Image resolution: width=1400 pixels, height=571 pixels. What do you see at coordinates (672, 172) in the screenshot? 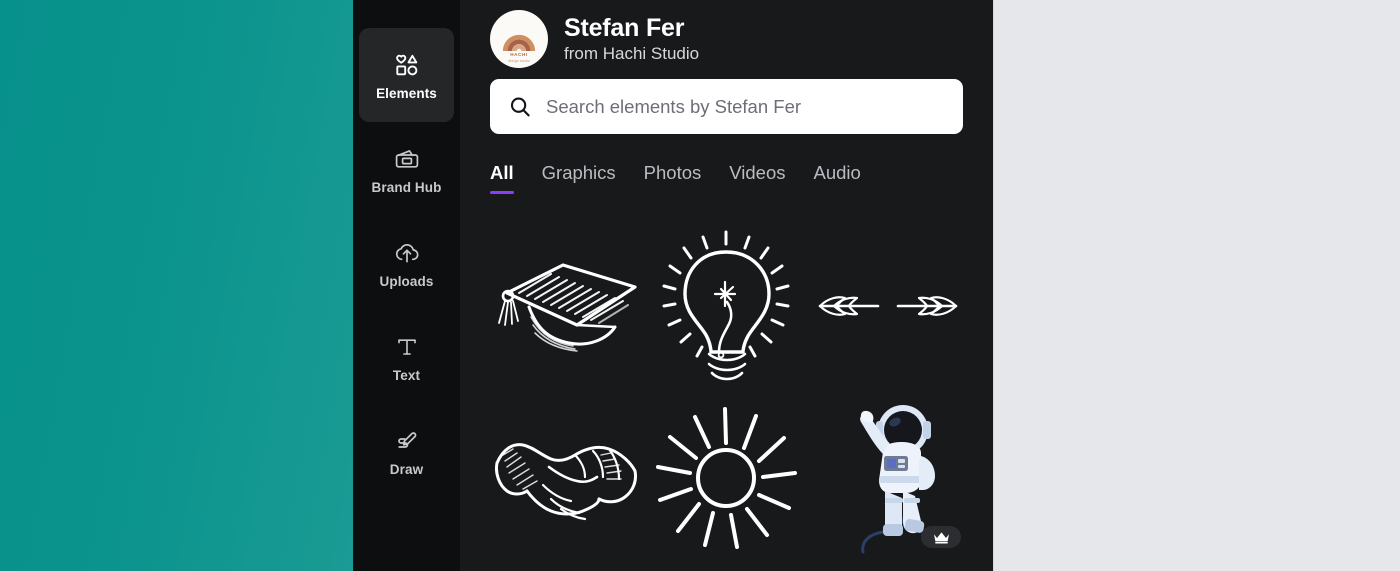
I see `tab-photos-label: Photos` at bounding box center [672, 172].